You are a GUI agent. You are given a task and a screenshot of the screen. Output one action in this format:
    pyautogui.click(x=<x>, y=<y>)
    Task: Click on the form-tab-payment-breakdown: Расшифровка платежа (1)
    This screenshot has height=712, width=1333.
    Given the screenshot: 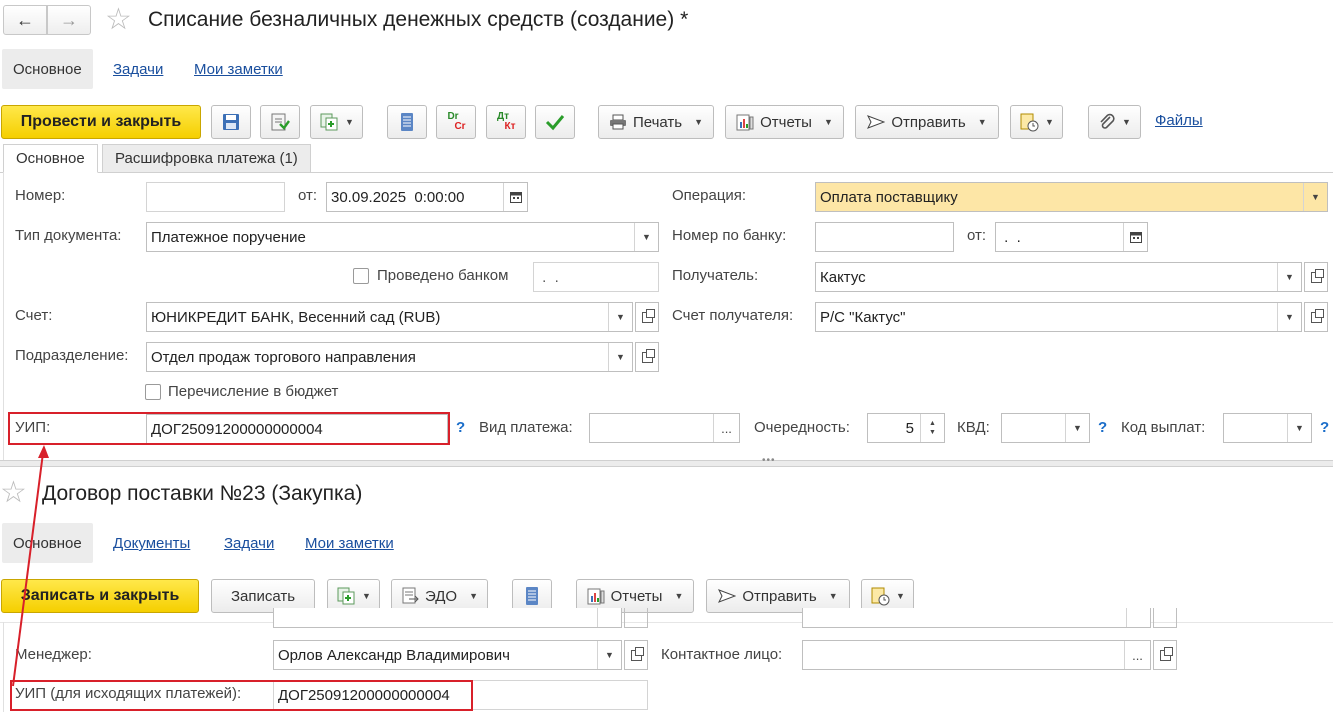 What is the action you would take?
    pyautogui.click(x=206, y=158)
    